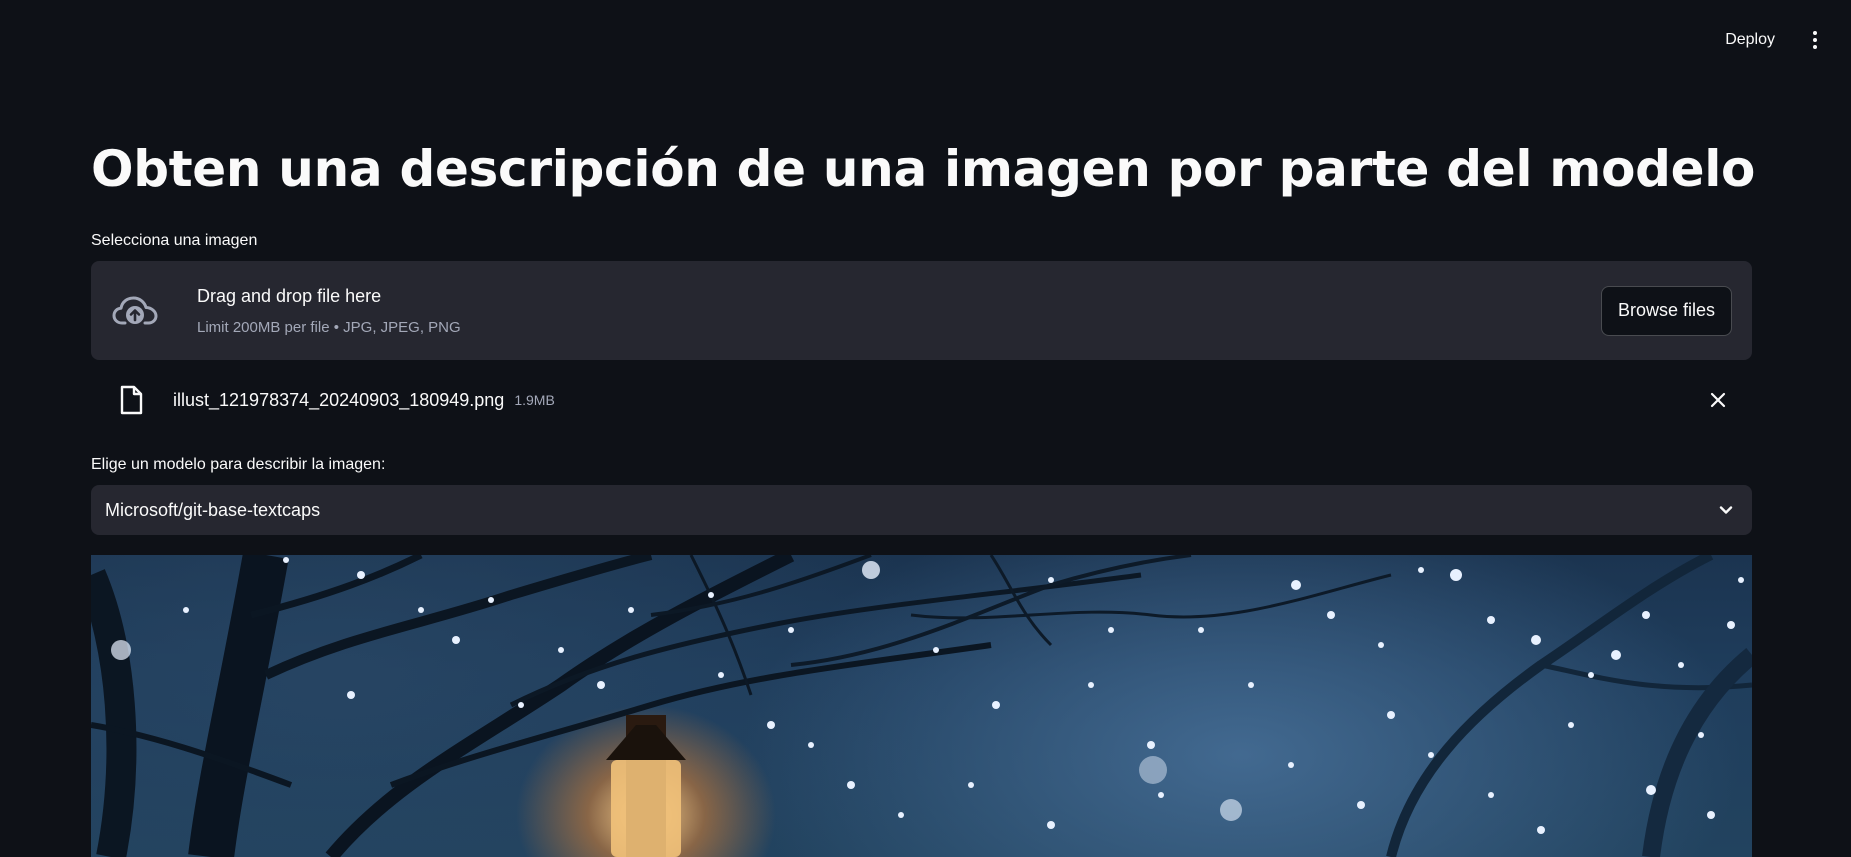 Image resolution: width=1851 pixels, height=857 pixels. Describe the element at coordinates (921, 510) in the screenshot. I see `model-select: Microsoft/git-base-textcaps` at that location.